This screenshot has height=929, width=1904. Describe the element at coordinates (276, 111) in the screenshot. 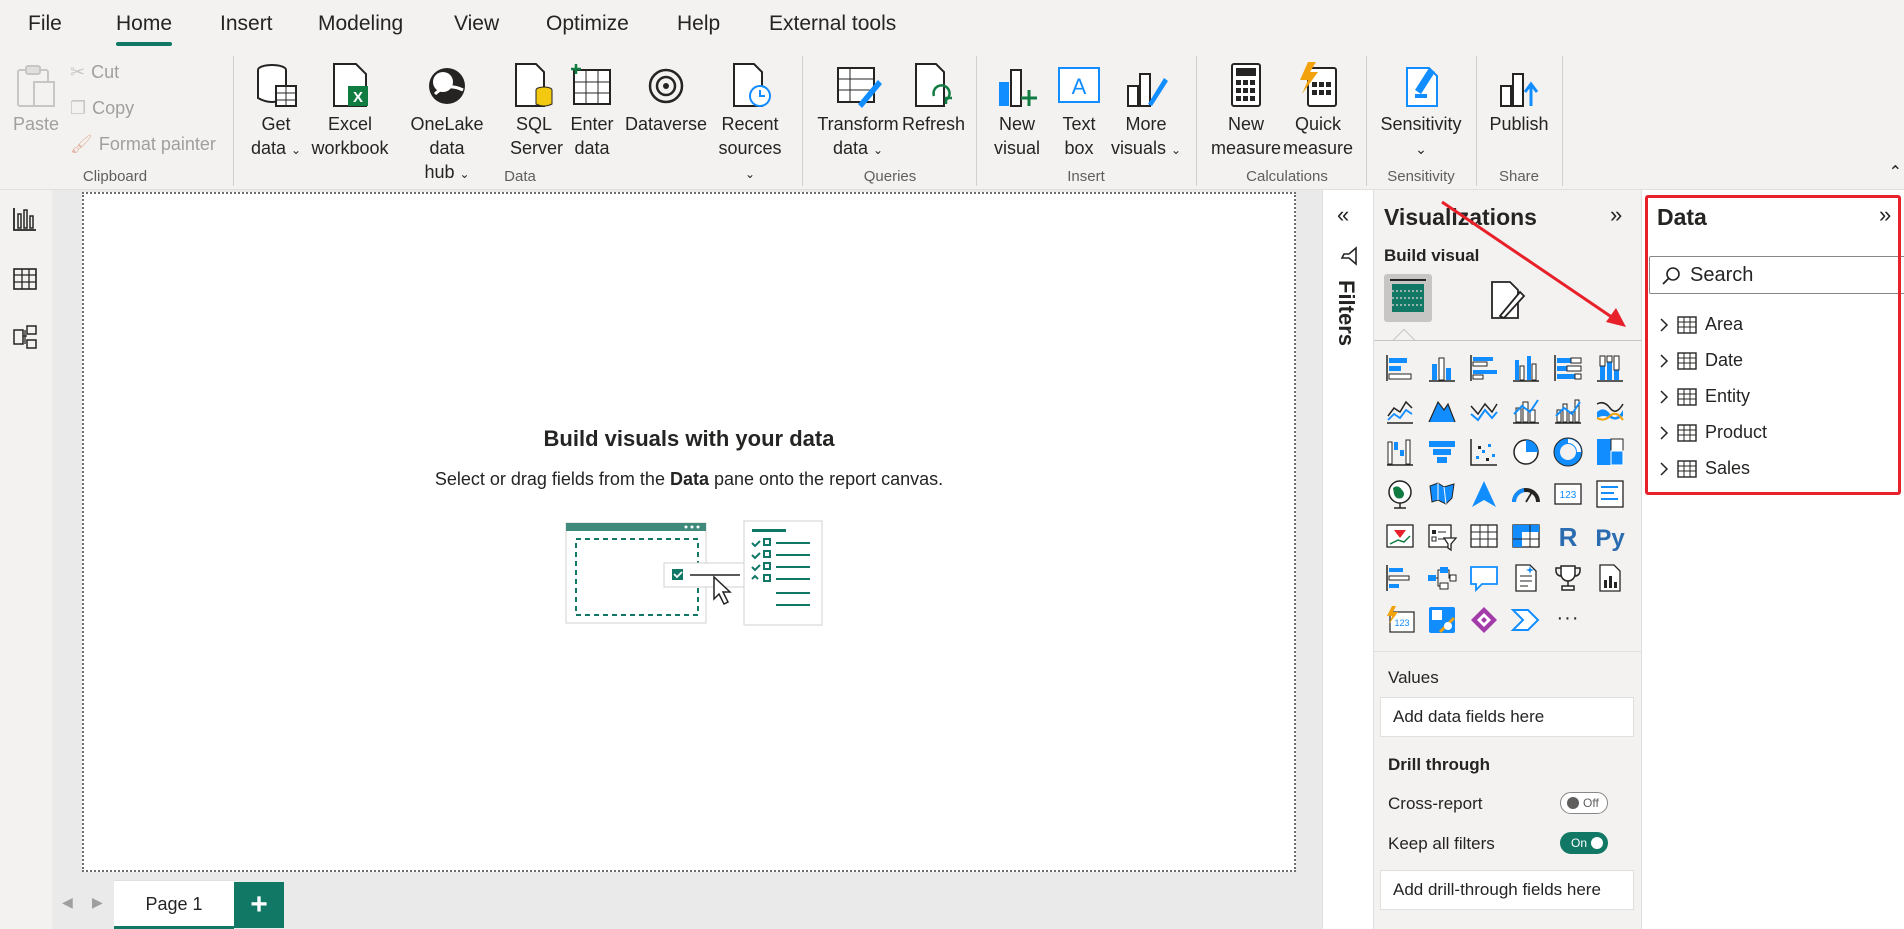

I see `get-data-button: Get data ⌄` at that location.